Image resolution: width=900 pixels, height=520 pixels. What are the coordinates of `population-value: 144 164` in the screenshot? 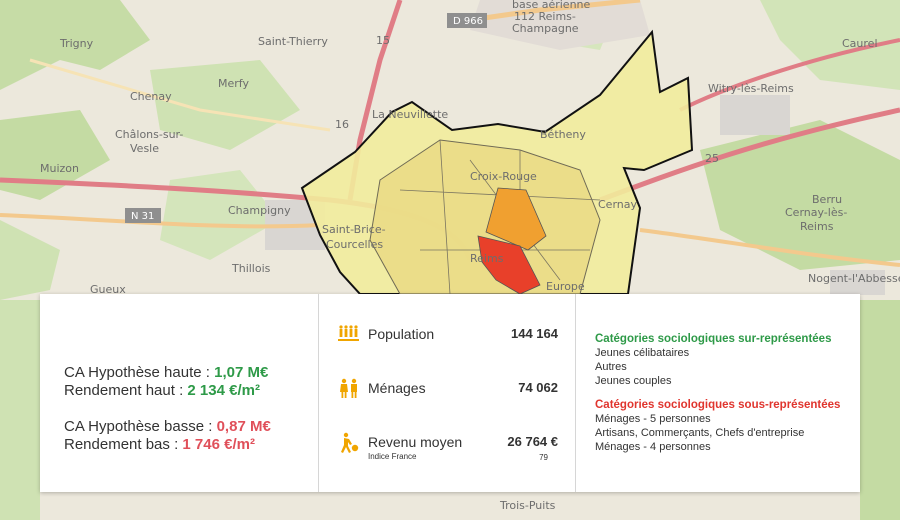 It's located at (534, 333).